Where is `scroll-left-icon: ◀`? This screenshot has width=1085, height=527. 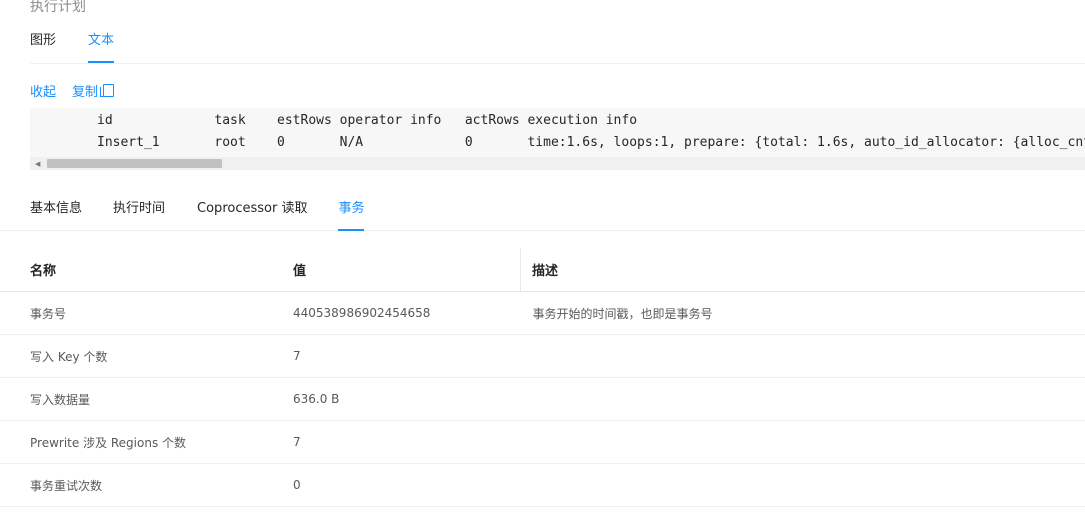
scroll-left-icon: ◀ is located at coordinates (37, 164).